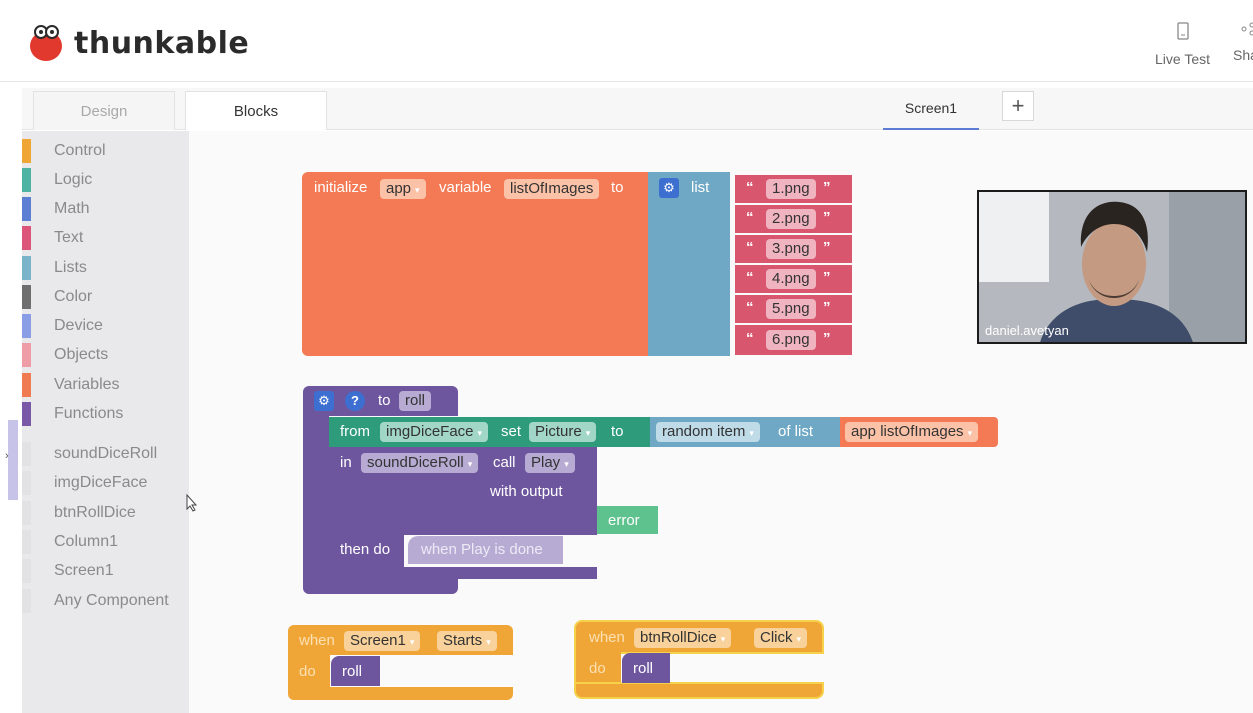 This screenshot has width=1253, height=713. What do you see at coordinates (931, 109) in the screenshot?
I see `tab-screen1: Screen1` at bounding box center [931, 109].